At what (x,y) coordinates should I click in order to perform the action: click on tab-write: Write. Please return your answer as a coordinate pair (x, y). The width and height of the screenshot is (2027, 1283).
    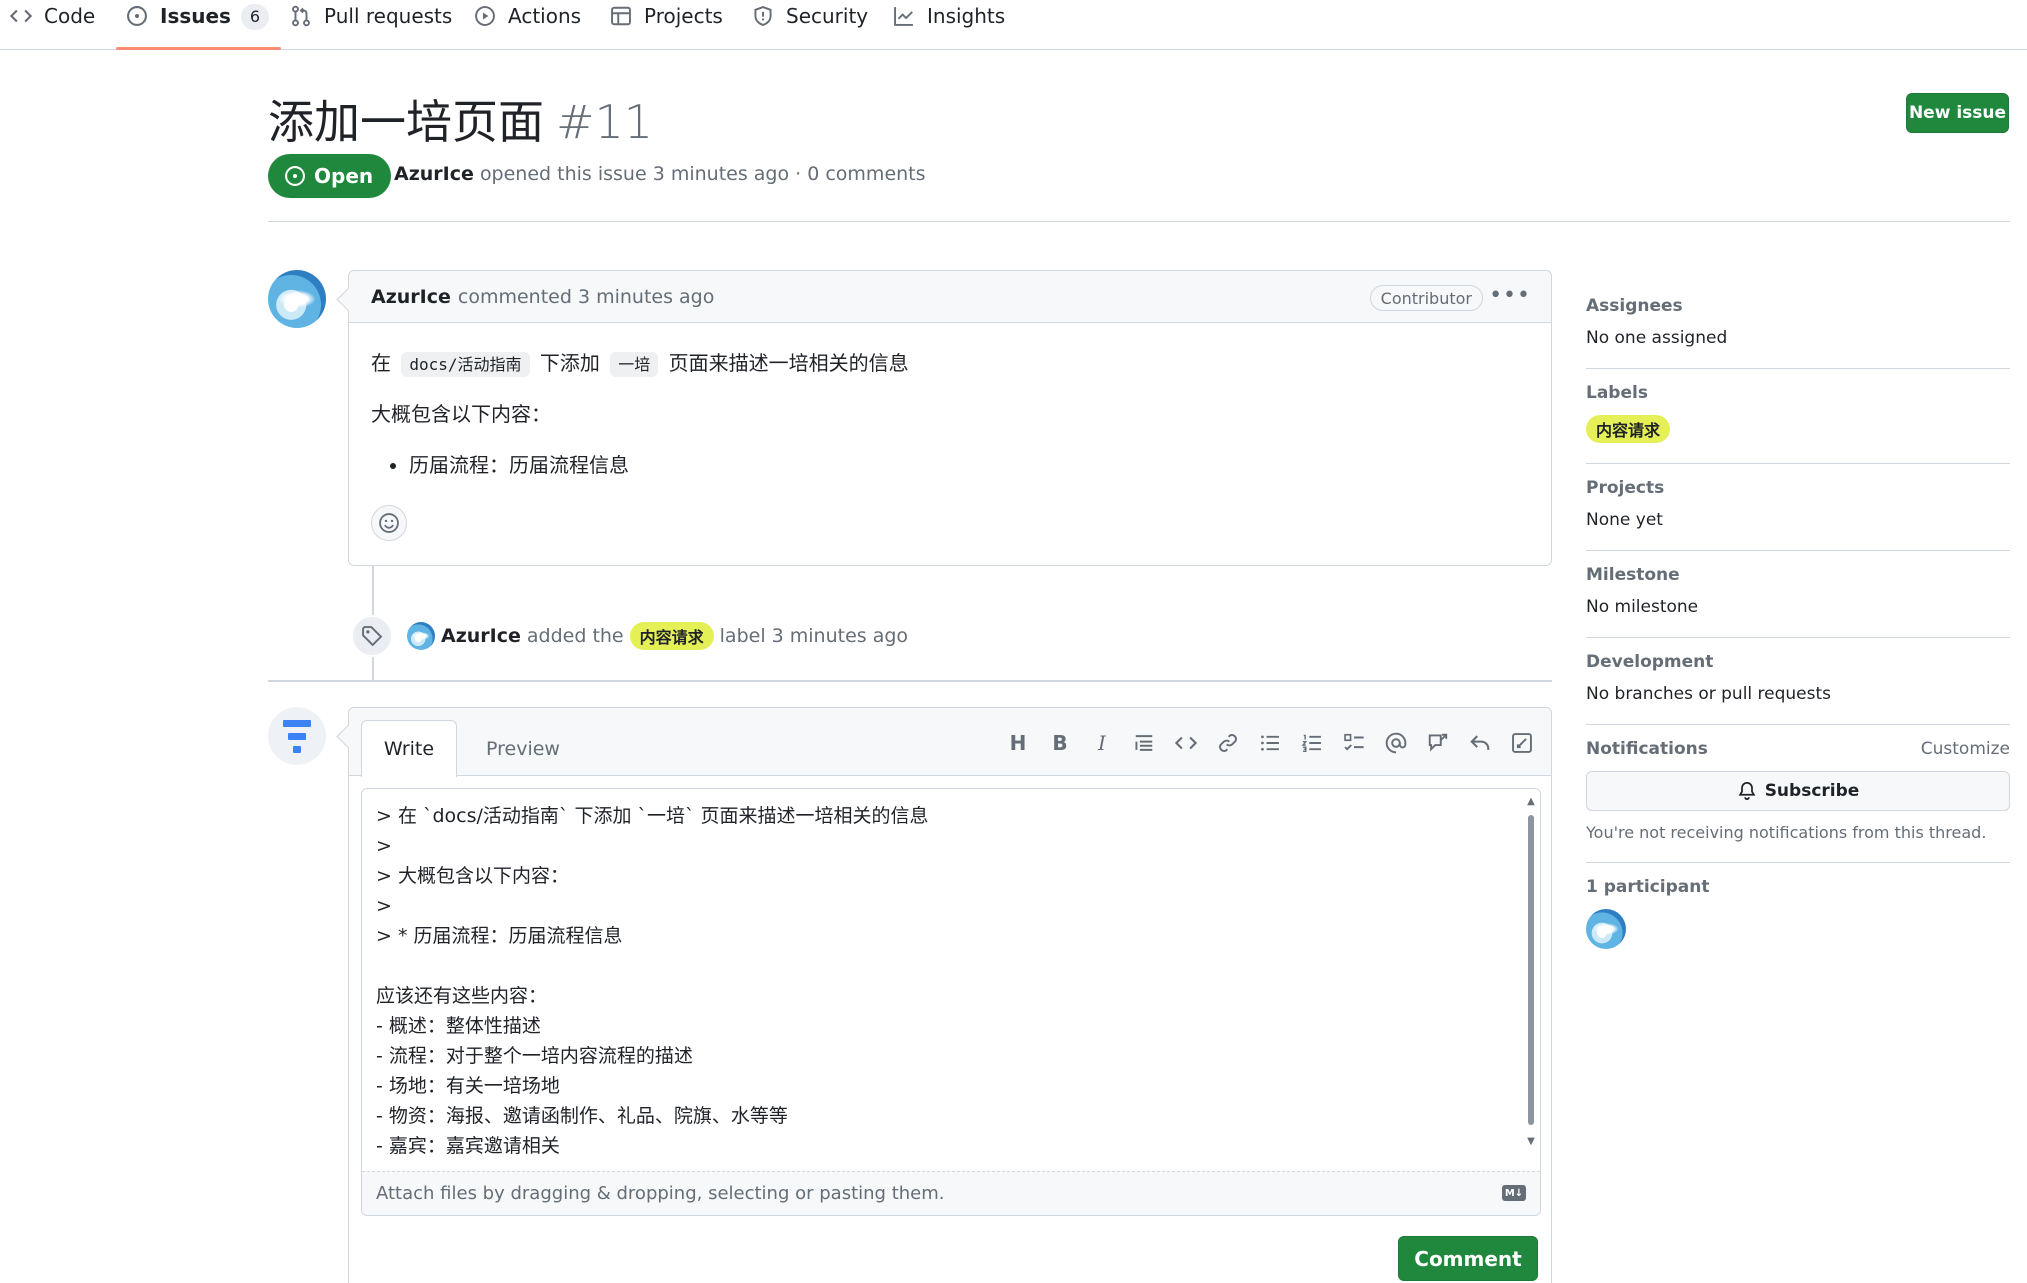
    Looking at the image, I should click on (409, 748).